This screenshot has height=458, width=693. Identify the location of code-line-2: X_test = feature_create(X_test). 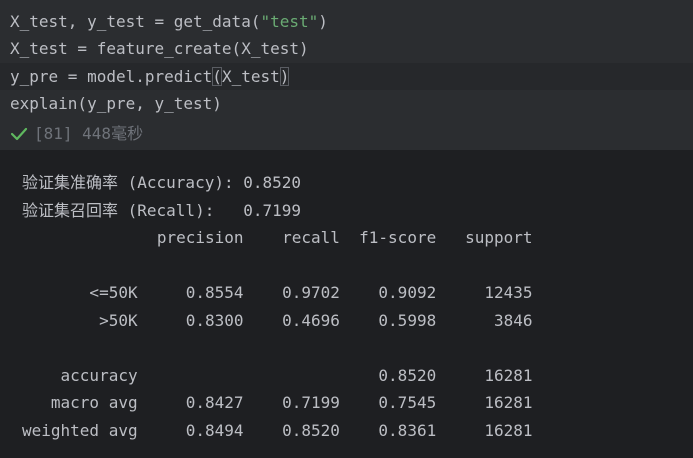
(159, 48).